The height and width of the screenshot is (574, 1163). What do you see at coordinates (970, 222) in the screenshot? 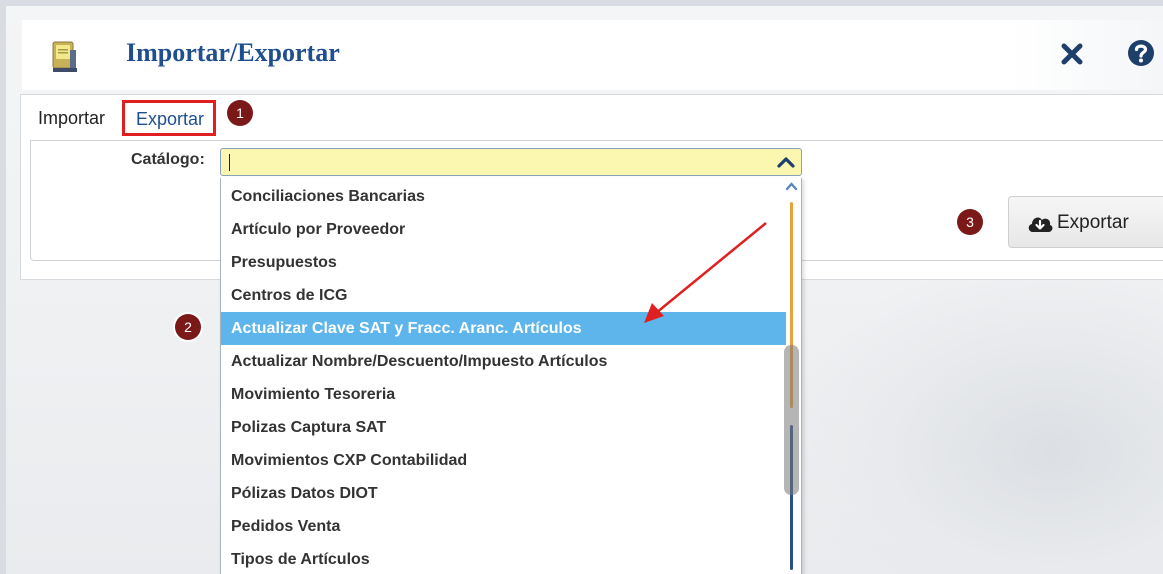
I see `step-badge-3: 3` at bounding box center [970, 222].